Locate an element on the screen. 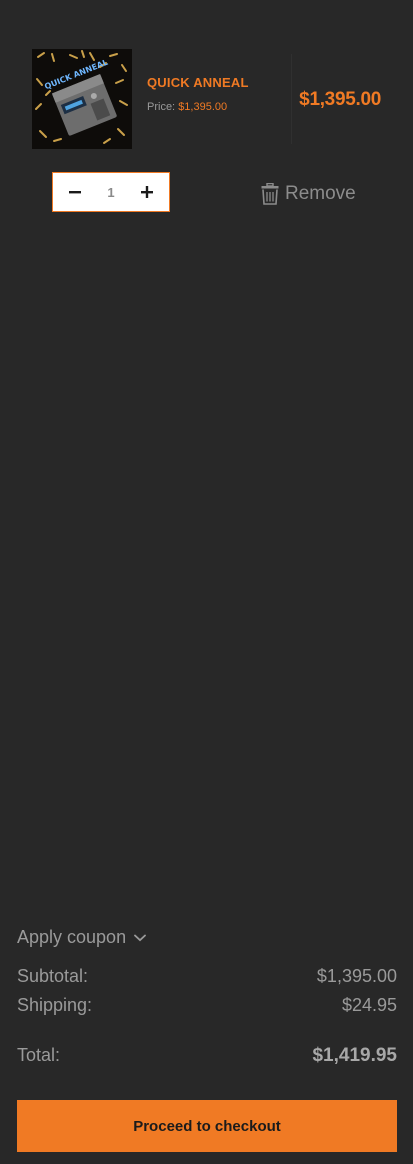 The width and height of the screenshot is (413, 1164). remove-label: Remove is located at coordinates (320, 193).